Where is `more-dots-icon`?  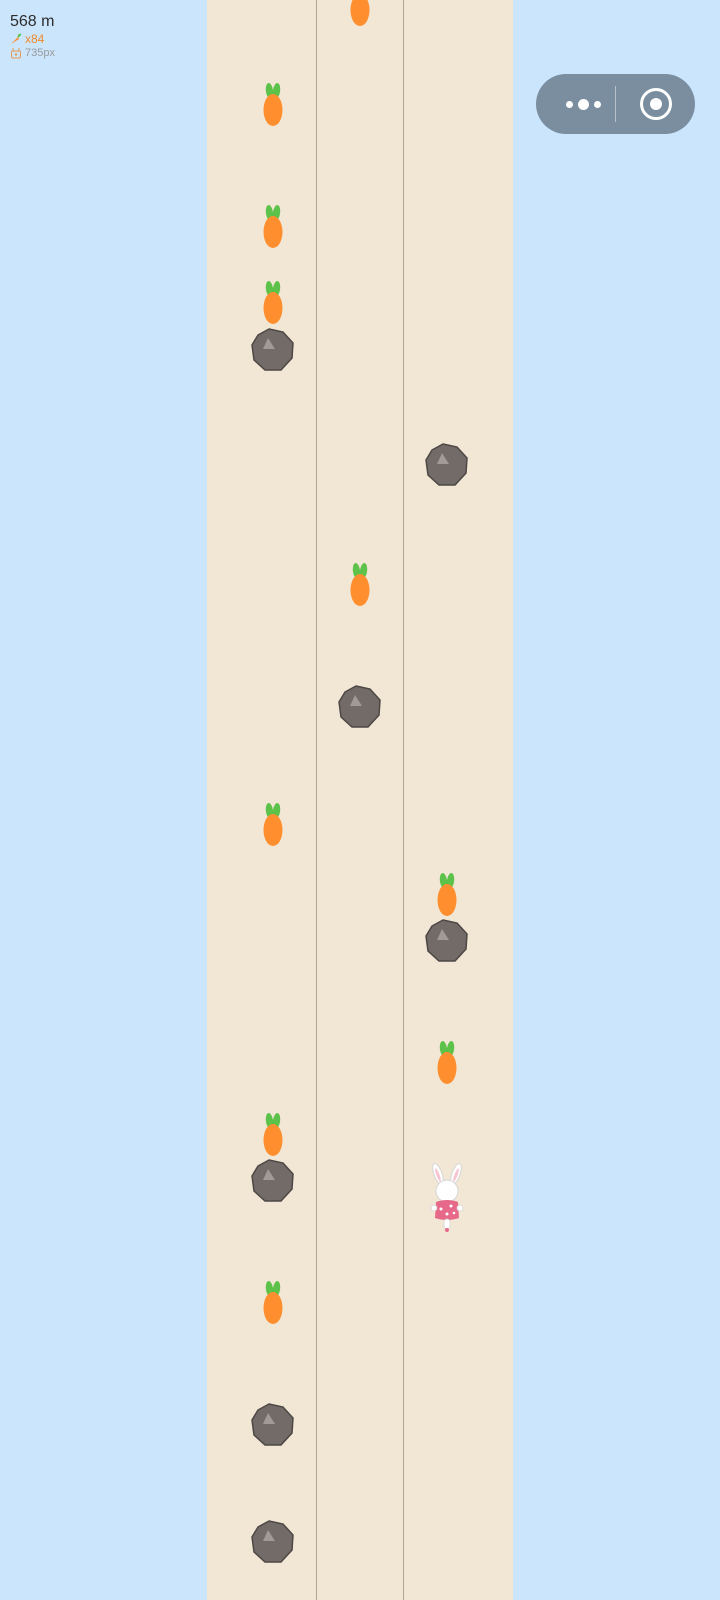
more-dots-icon is located at coordinates (569, 104).